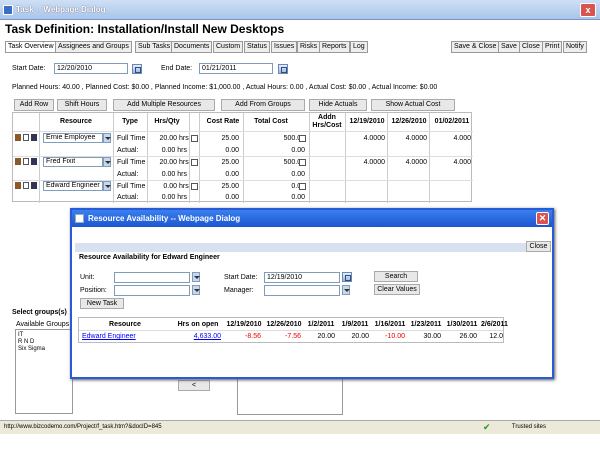 This screenshot has height=449, width=600. What do you see at coordinates (360, 336) in the screenshot?
I see `avail-value: 20.00` at bounding box center [360, 336].